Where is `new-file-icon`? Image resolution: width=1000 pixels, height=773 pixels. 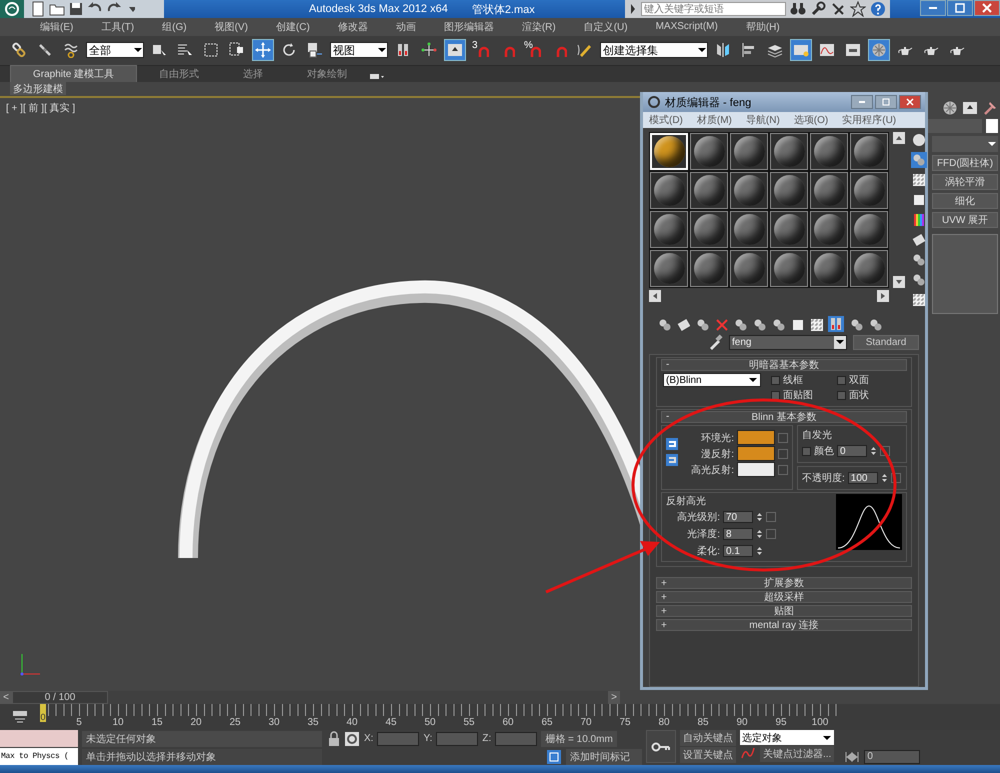
new-file-icon is located at coordinates (38, 9).